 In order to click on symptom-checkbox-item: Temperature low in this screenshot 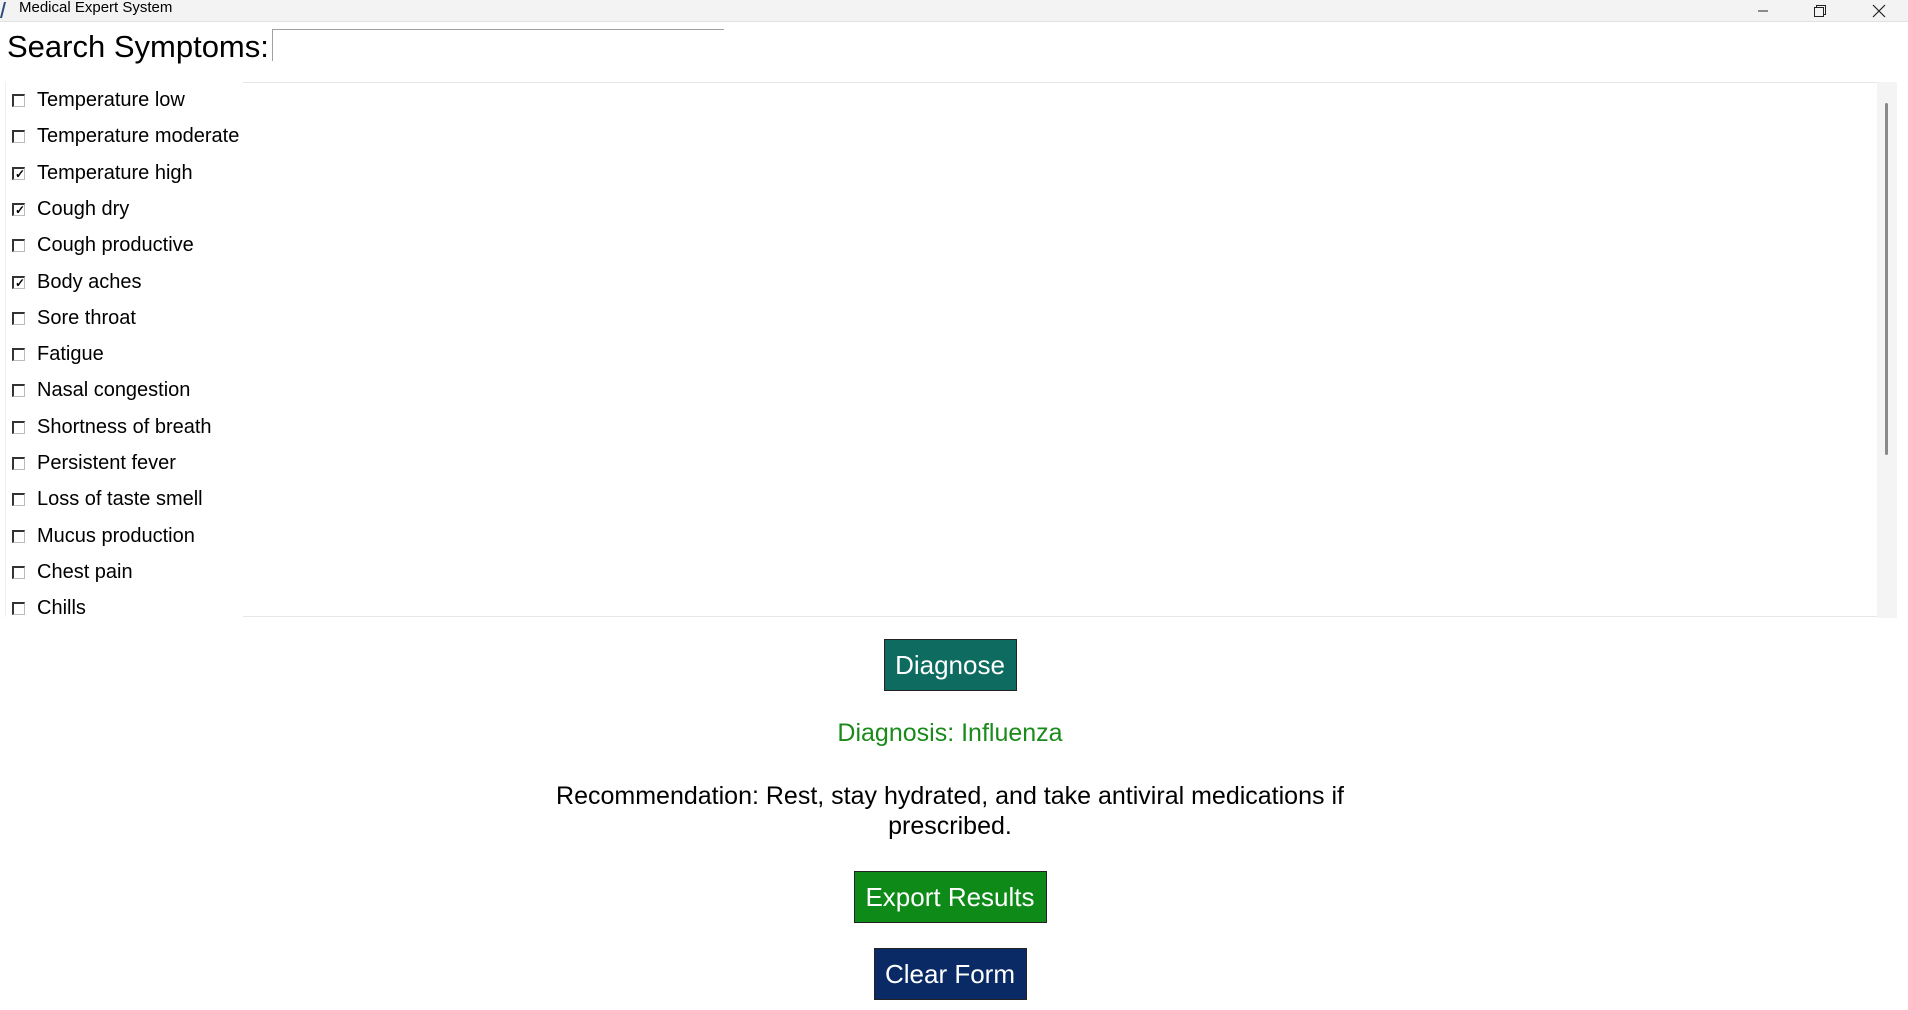, I will do `click(98, 100)`.